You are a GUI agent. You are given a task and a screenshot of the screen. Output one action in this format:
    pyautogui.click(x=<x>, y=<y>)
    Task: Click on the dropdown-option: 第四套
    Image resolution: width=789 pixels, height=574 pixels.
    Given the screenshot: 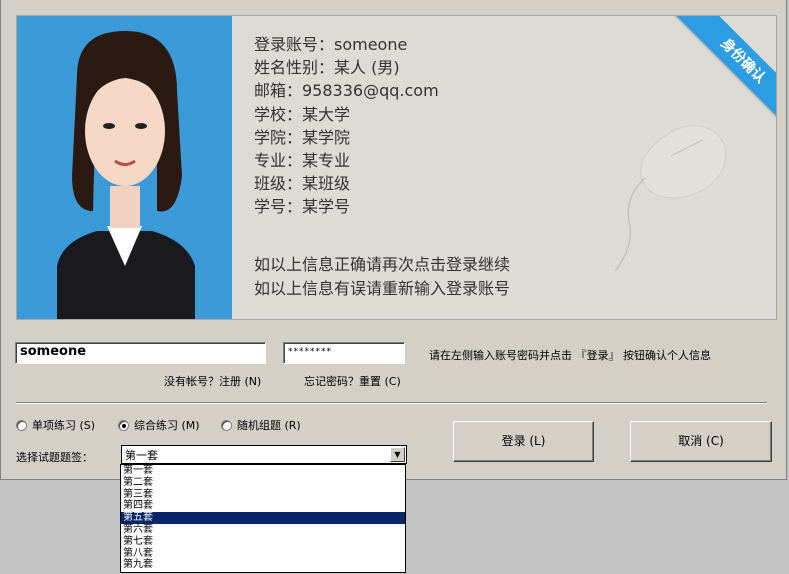 What is the action you would take?
    pyautogui.click(x=263, y=506)
    